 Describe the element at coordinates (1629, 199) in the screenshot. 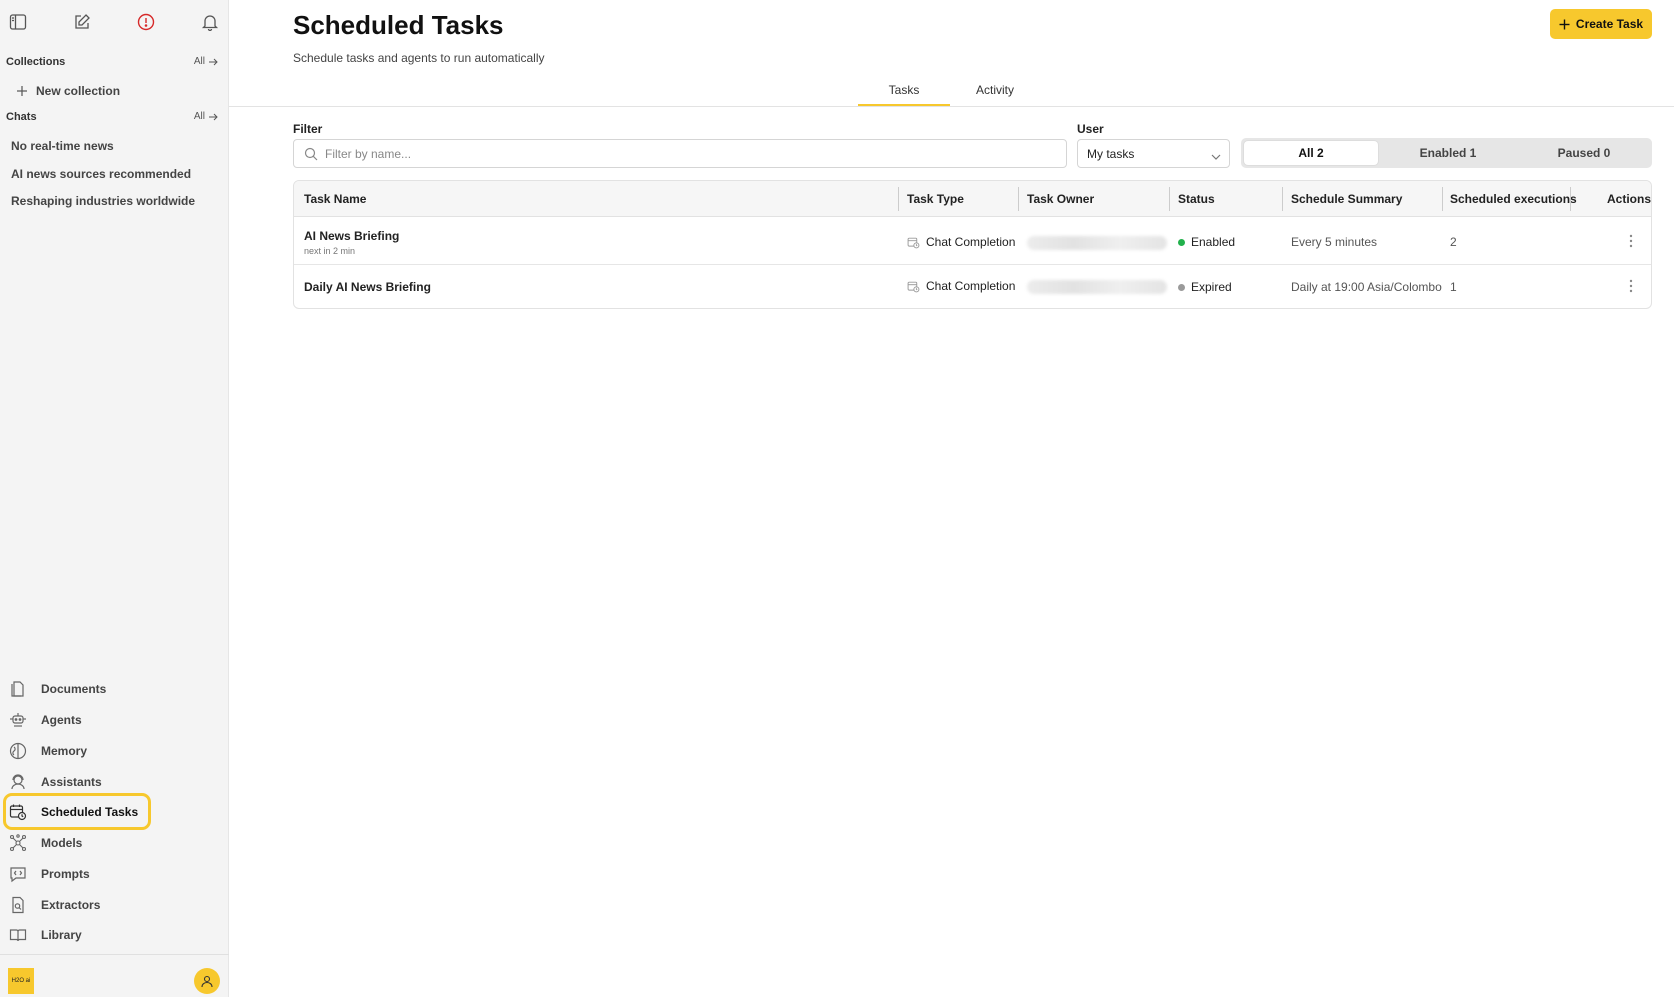

I see `column-header-actions: Actions` at that location.